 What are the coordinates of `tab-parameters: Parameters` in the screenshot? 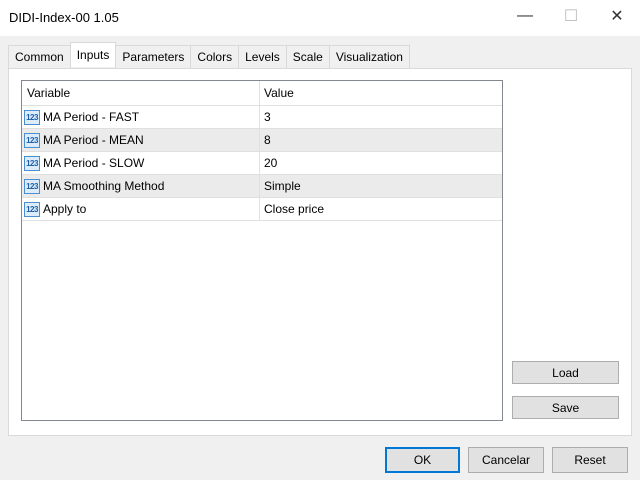 It's located at (153, 56).